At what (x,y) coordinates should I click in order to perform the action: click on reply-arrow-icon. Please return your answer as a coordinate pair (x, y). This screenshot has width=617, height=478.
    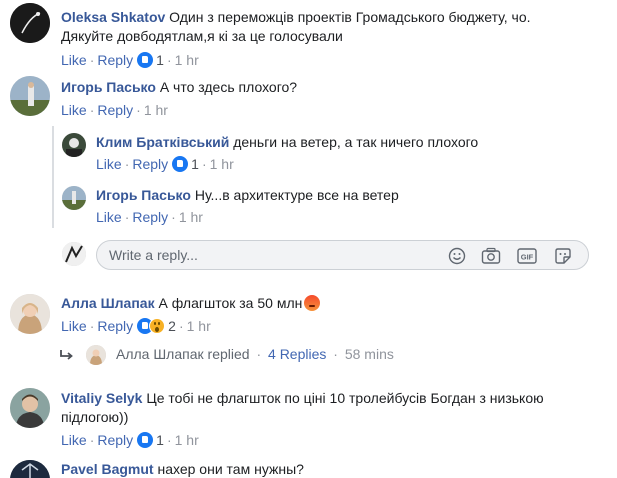
    Looking at the image, I should click on (66, 355).